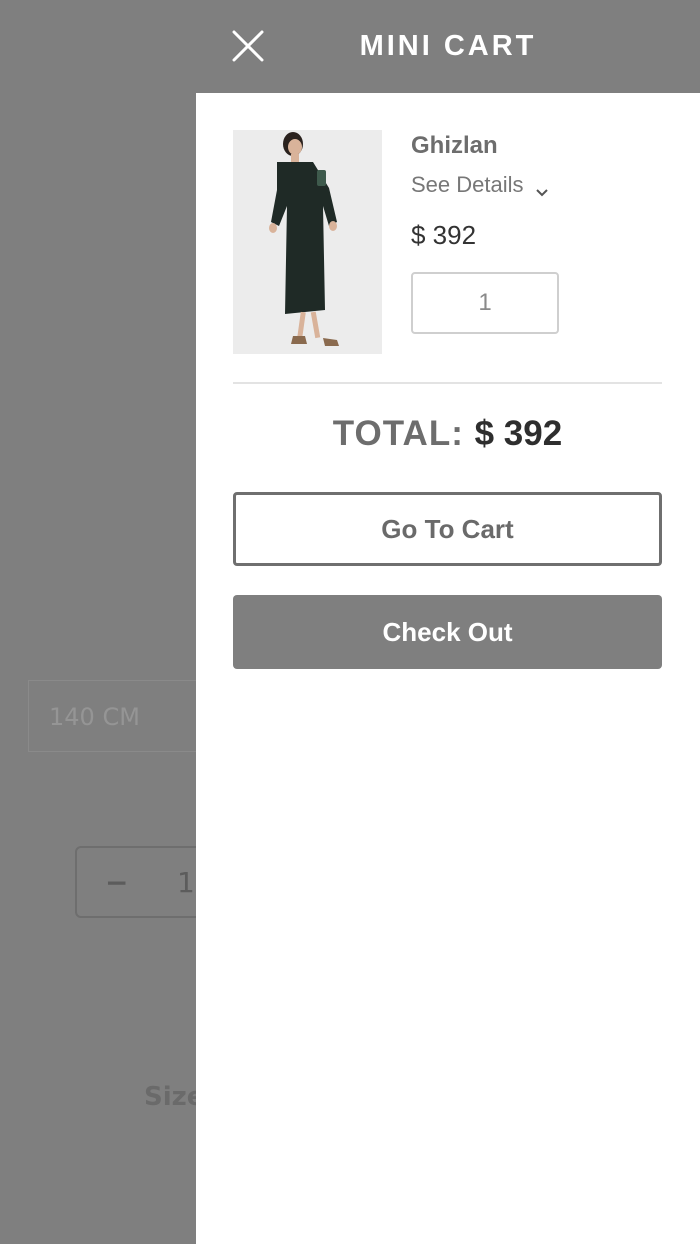 The image size is (700, 1244). Describe the element at coordinates (467, 184) in the screenshot. I see `see-details-label: See Details` at that location.